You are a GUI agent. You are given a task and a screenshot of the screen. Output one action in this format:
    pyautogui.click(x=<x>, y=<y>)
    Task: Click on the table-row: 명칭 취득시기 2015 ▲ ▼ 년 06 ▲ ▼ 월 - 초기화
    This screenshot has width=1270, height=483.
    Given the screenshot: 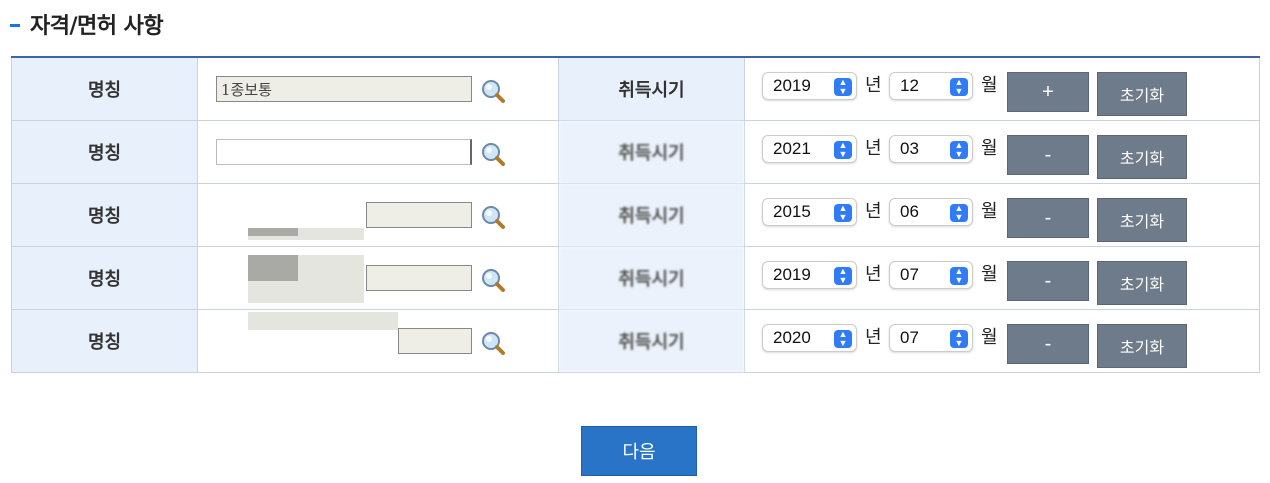 What is the action you would take?
    pyautogui.click(x=635, y=215)
    